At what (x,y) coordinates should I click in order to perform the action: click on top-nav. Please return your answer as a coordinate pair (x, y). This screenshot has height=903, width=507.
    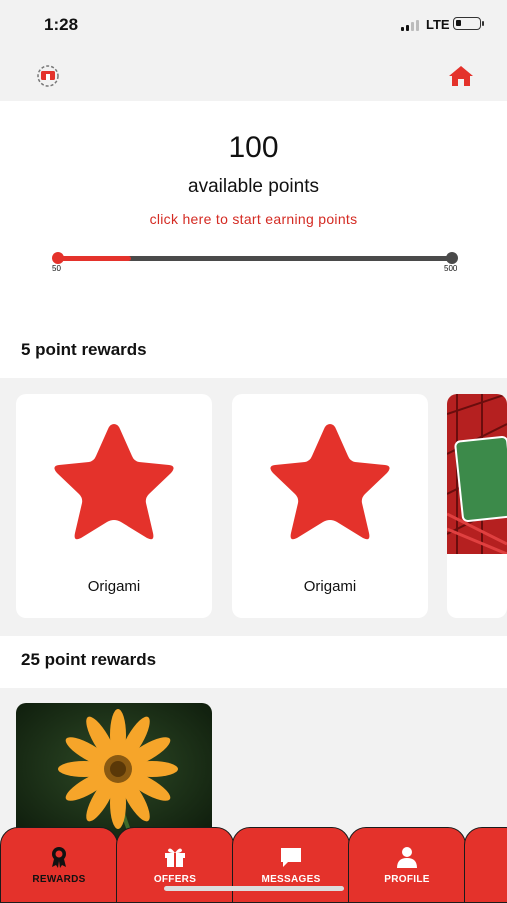
    Looking at the image, I should click on (253, 77).